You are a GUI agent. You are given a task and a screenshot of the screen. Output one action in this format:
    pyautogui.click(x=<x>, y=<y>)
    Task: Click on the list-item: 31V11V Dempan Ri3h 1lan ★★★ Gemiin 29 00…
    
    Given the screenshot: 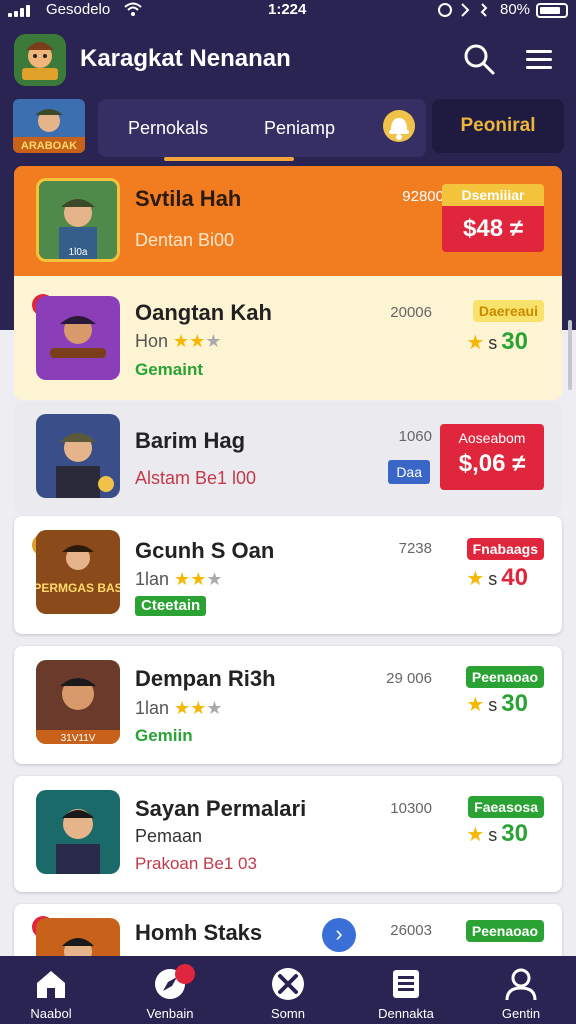 What is the action you would take?
    pyautogui.click(x=288, y=705)
    